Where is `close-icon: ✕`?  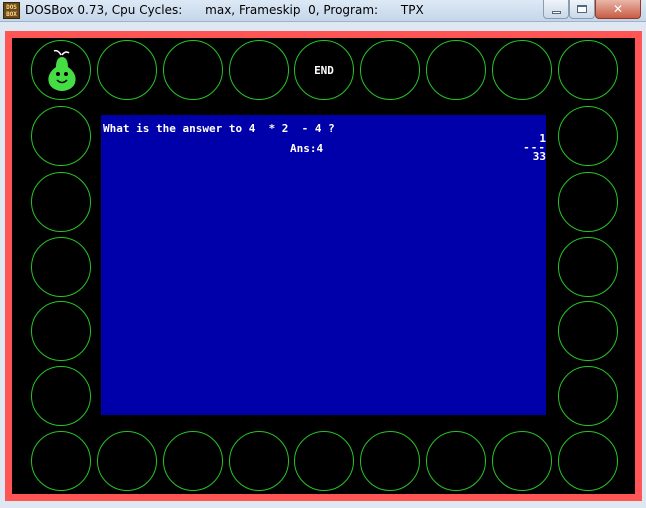 close-icon: ✕ is located at coordinates (618, 9).